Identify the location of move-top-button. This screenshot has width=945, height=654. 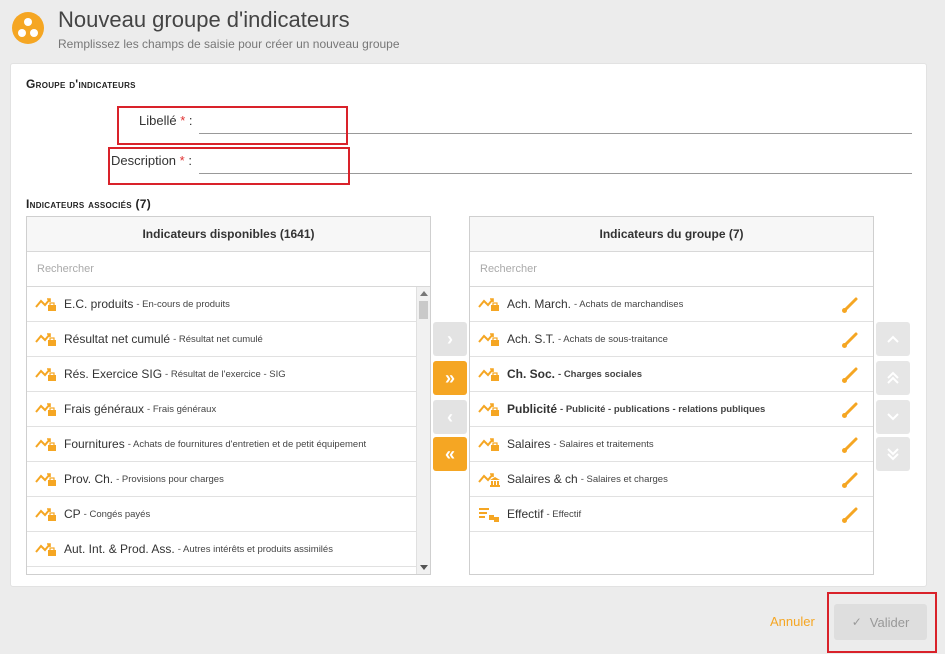
(893, 378).